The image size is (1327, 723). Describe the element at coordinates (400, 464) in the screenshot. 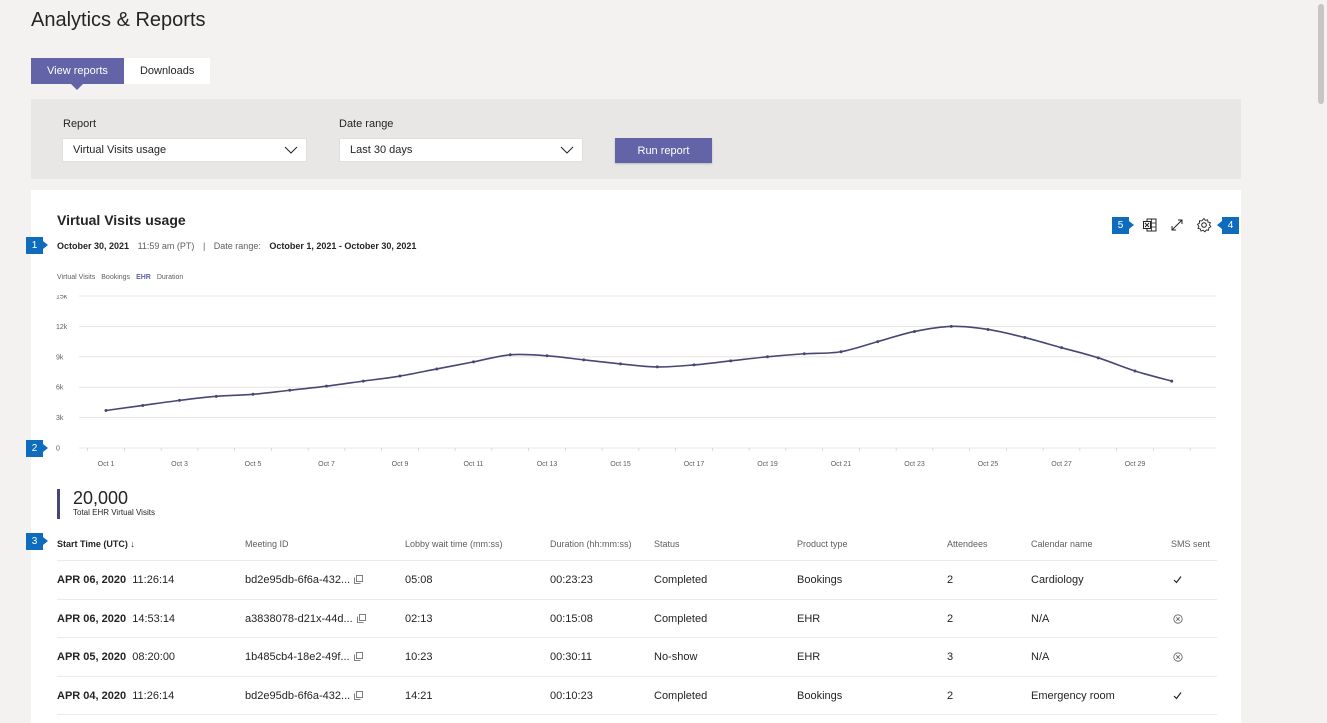

I see `x-tick-label: Oct 9` at that location.